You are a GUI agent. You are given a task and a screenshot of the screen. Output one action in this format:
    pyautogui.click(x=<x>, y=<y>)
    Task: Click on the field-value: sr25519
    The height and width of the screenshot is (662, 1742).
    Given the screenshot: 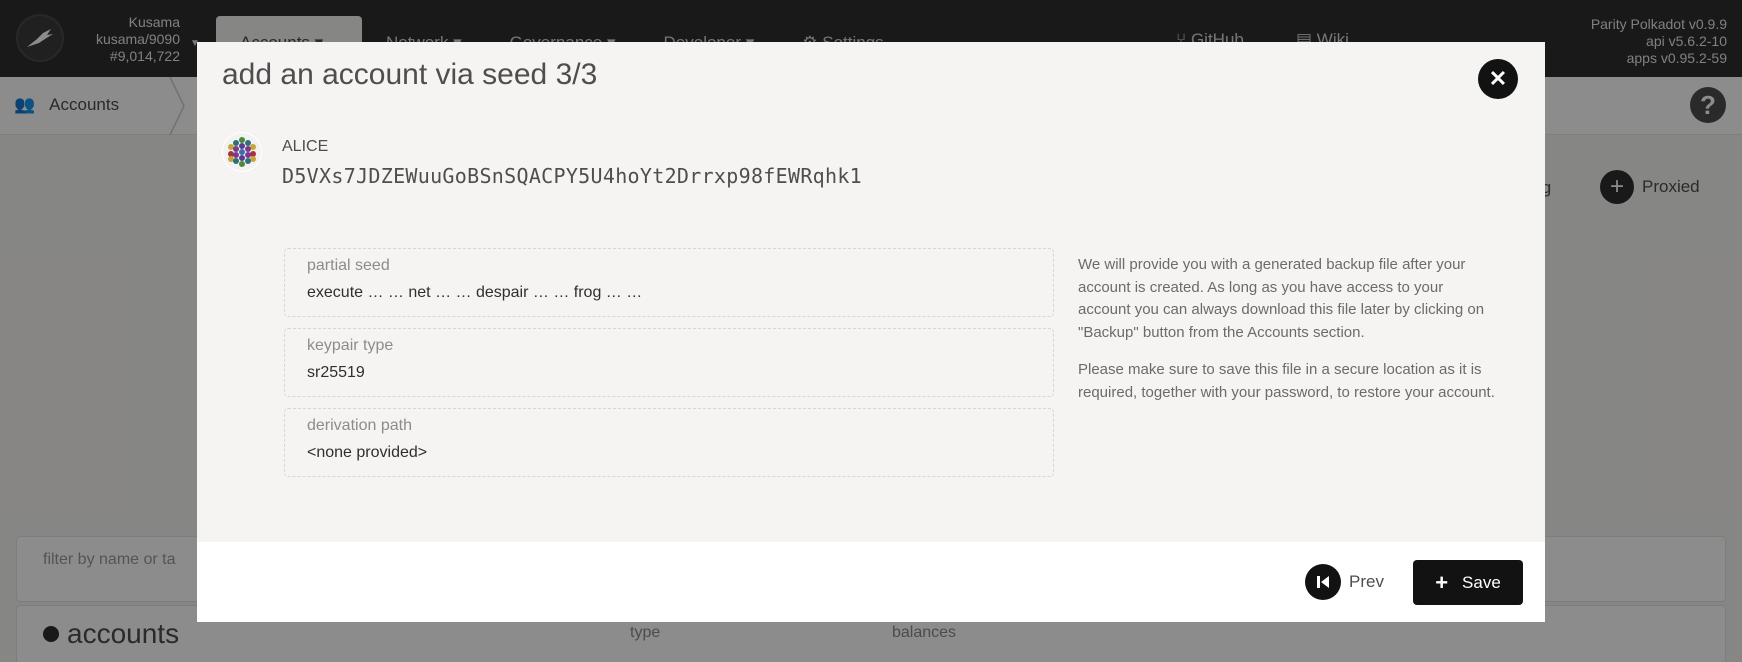 What is the action you would take?
    pyautogui.click(x=336, y=372)
    